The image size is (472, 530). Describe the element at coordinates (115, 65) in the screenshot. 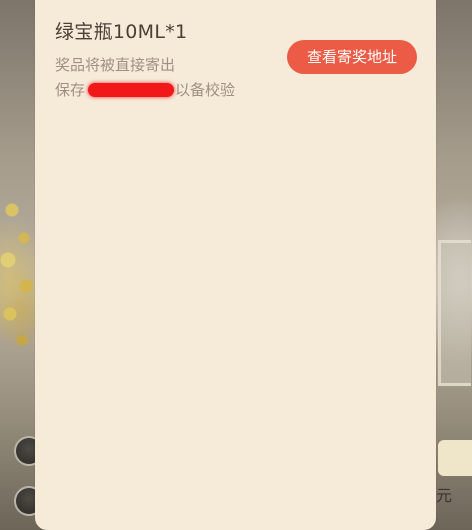

I see `delivery-note: 奖品将被直接寄出` at that location.